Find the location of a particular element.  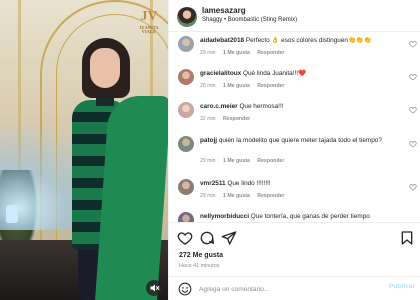

mute-icon is located at coordinates (155, 288).